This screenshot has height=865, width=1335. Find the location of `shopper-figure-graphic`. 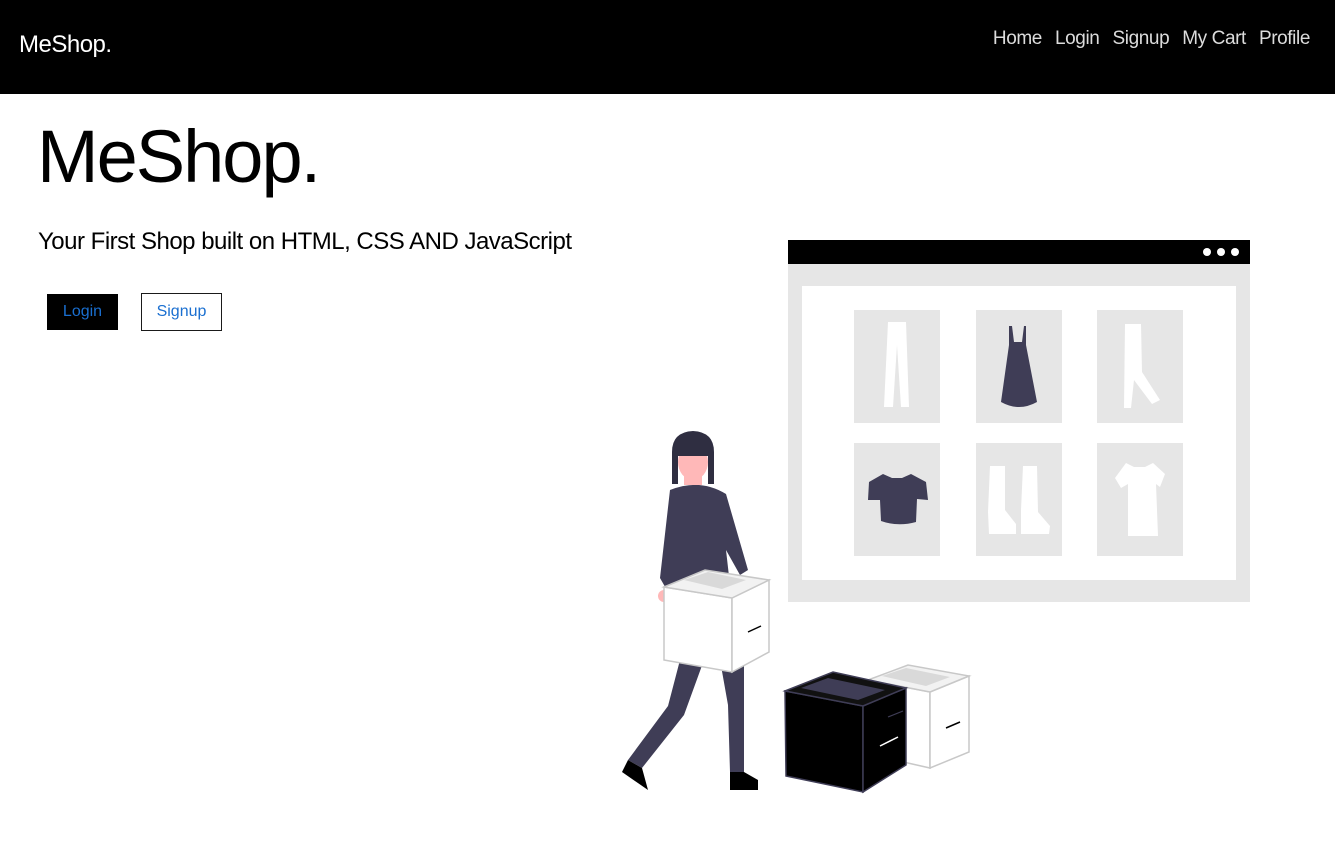

shopper-figure-graphic is located at coordinates (697, 610).